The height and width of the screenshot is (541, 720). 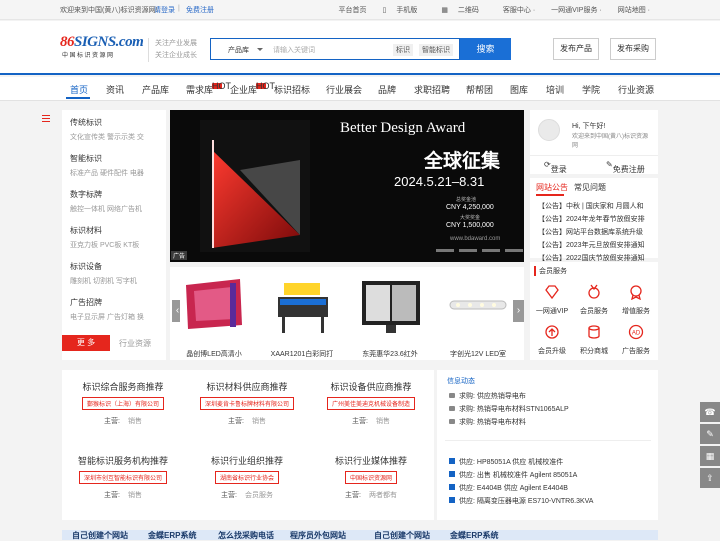 What do you see at coordinates (591, 245) in the screenshot?
I see `notice-item: 【公告】2023年元旦放假安排通知` at bounding box center [591, 245].